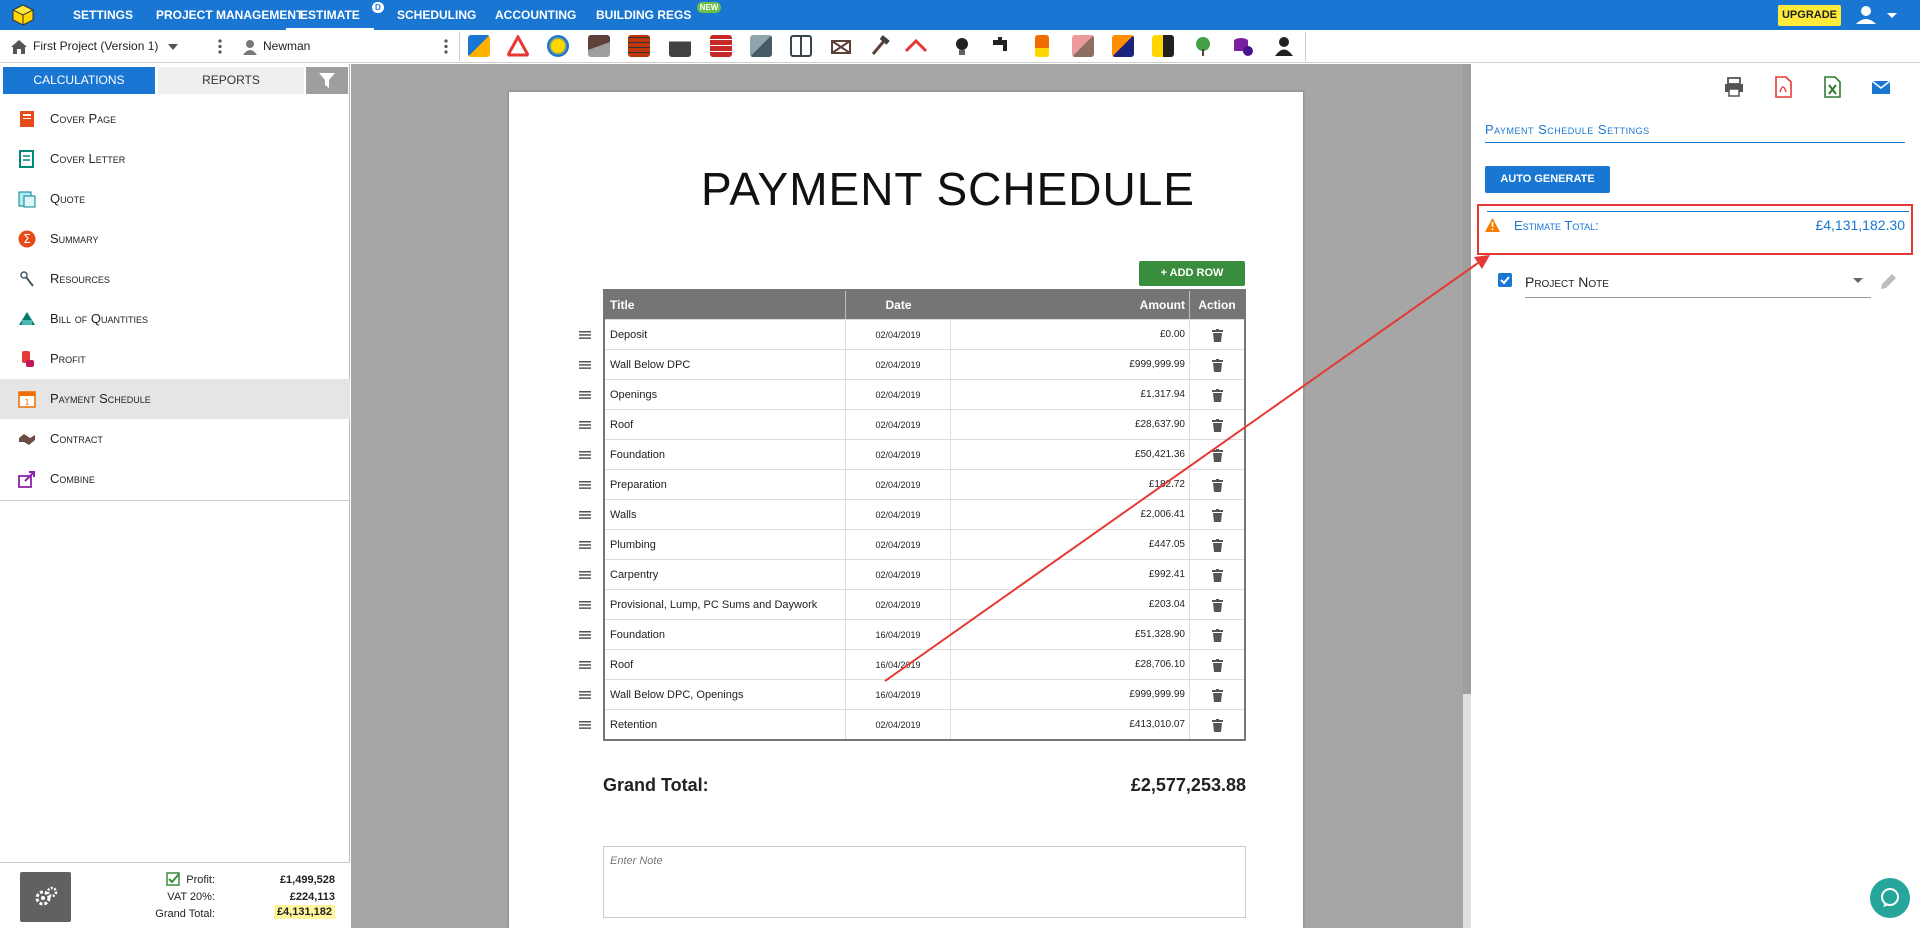 Image resolution: width=1920 pixels, height=928 pixels. What do you see at coordinates (1547, 179) in the screenshot?
I see `auto-generate-button: AUTO GENERATE` at bounding box center [1547, 179].